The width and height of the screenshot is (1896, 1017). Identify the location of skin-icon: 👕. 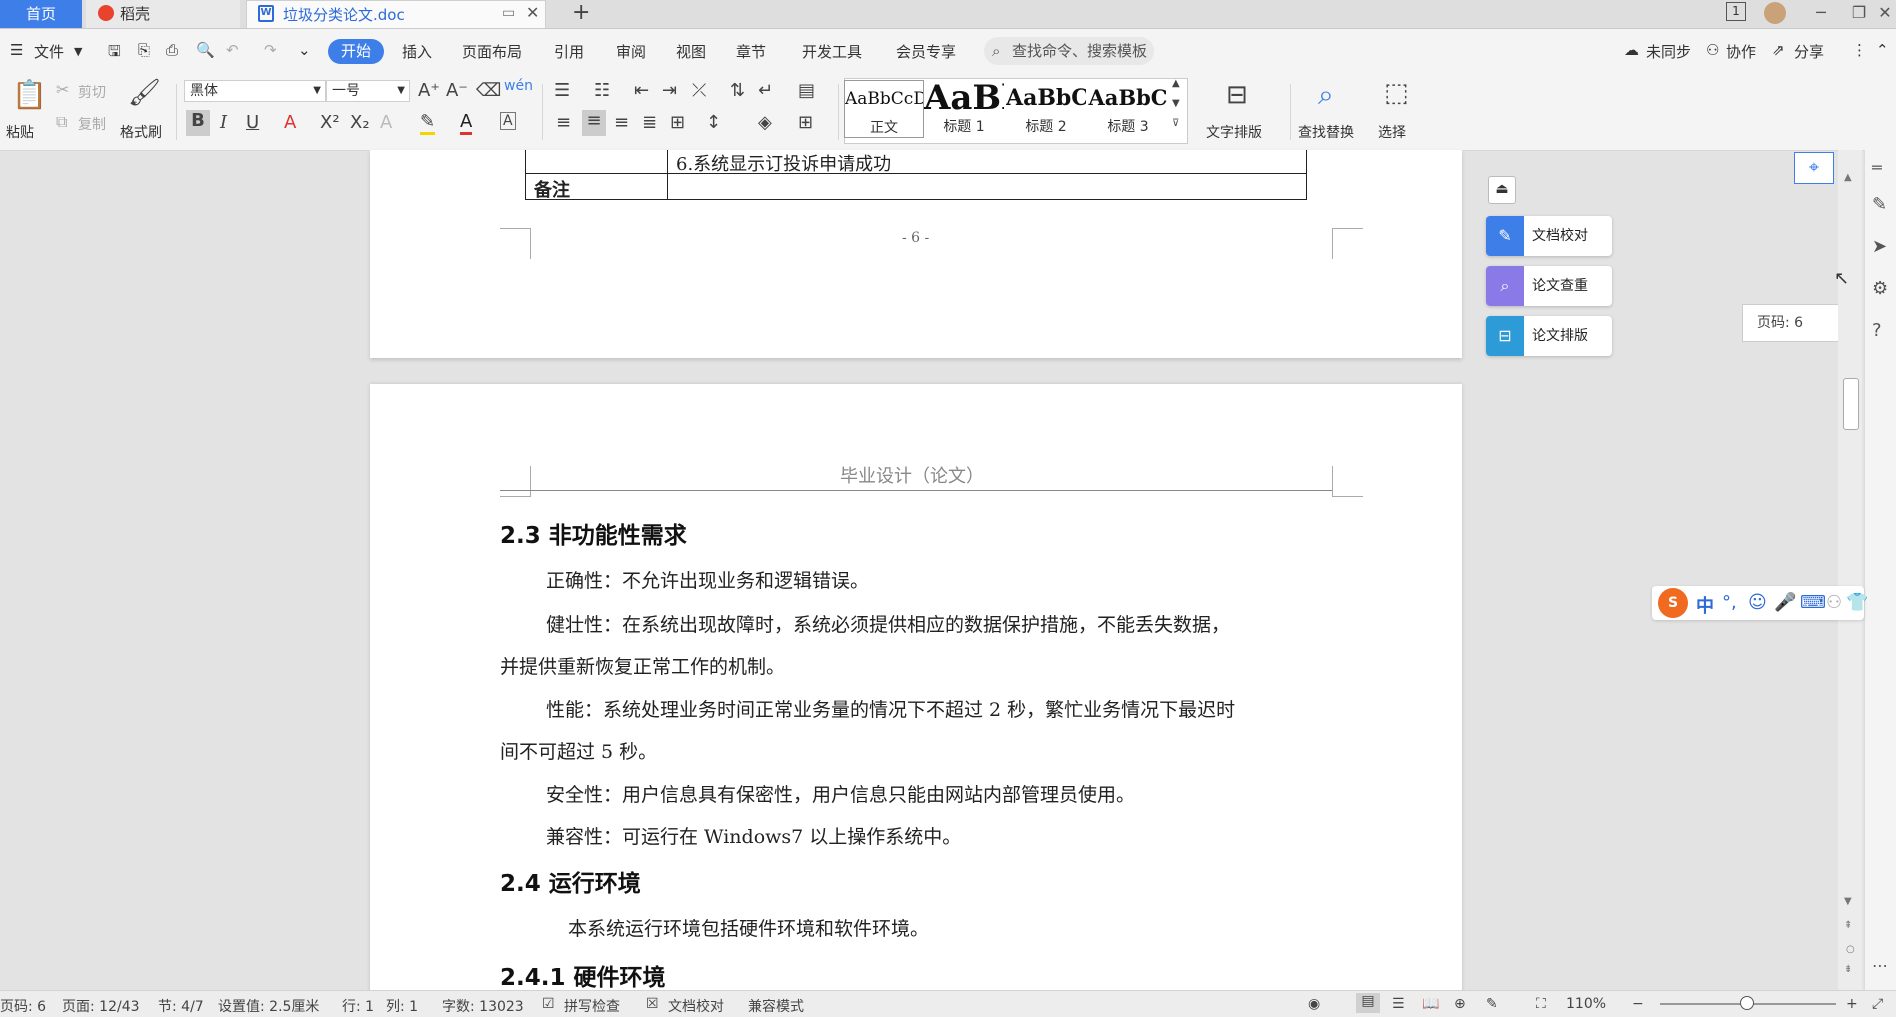
(1857, 602).